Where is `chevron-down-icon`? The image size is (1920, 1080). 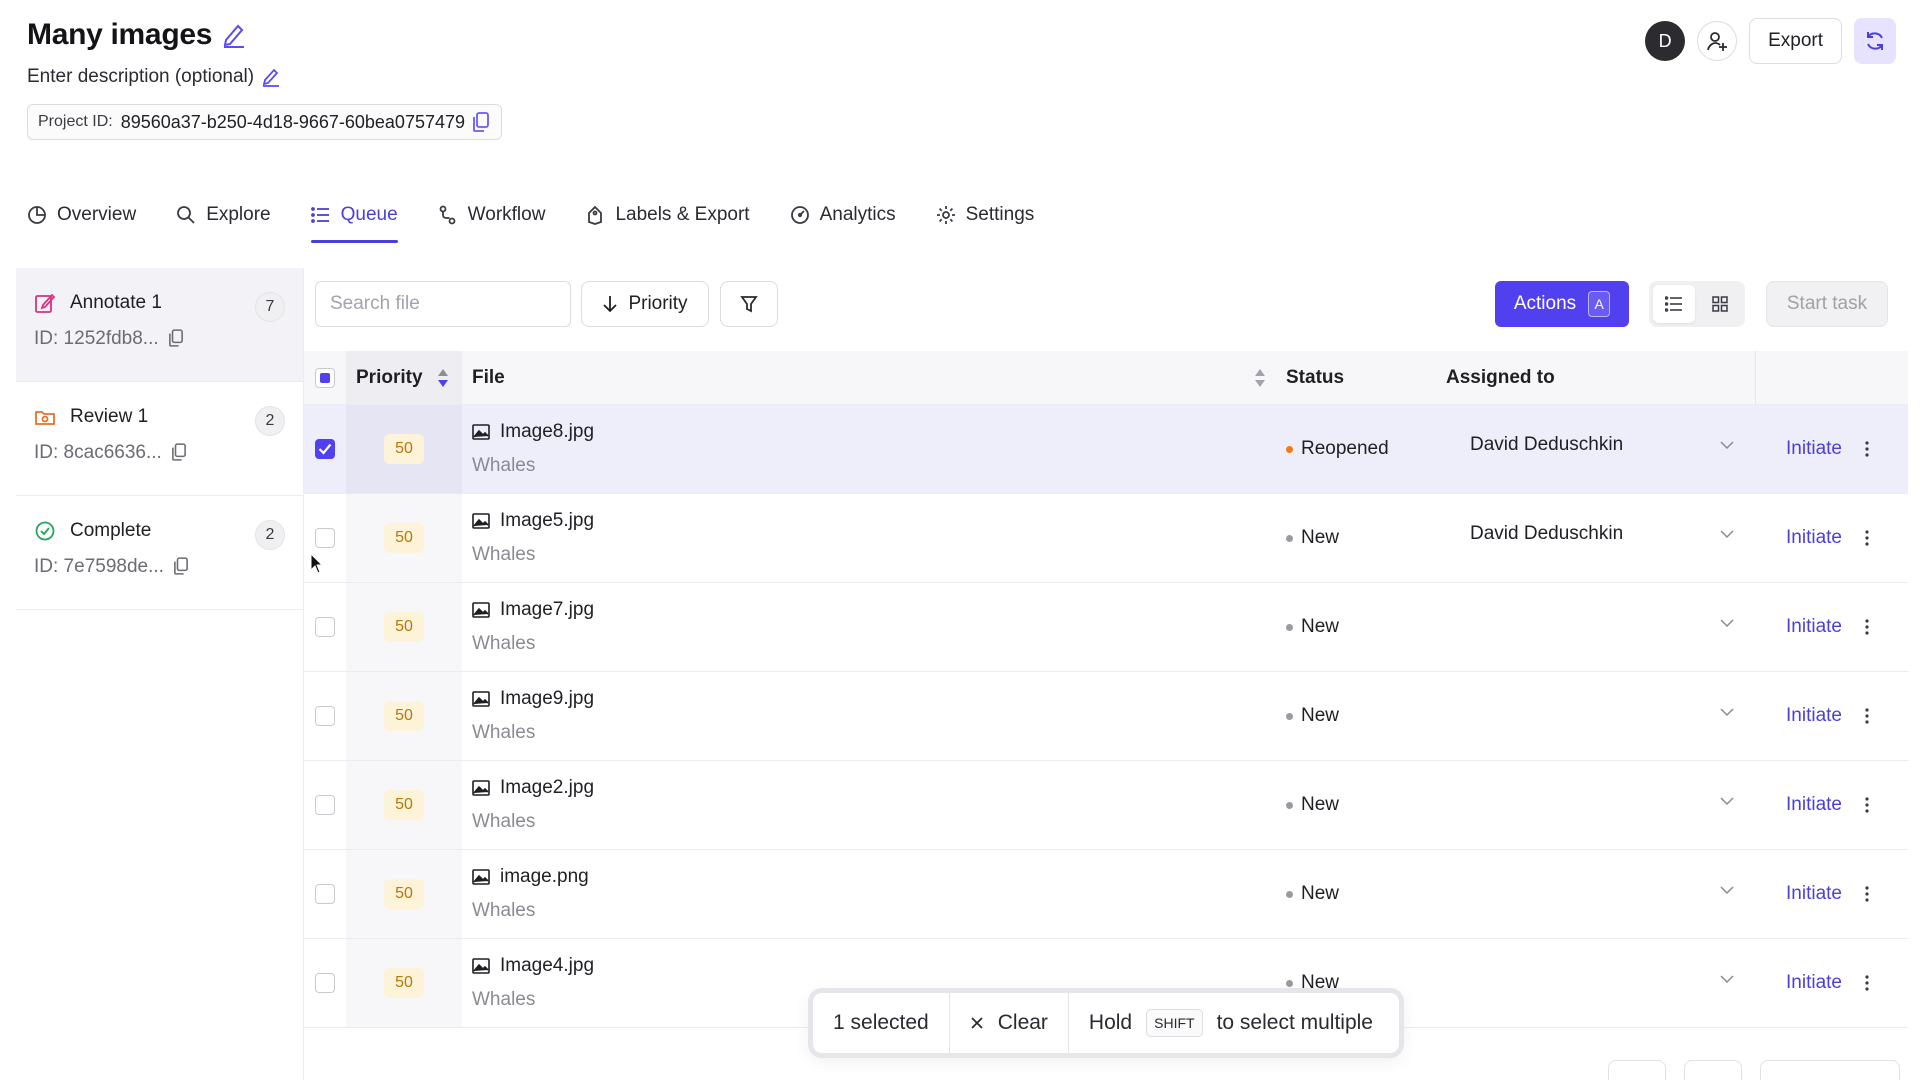 chevron-down-icon is located at coordinates (1727, 979).